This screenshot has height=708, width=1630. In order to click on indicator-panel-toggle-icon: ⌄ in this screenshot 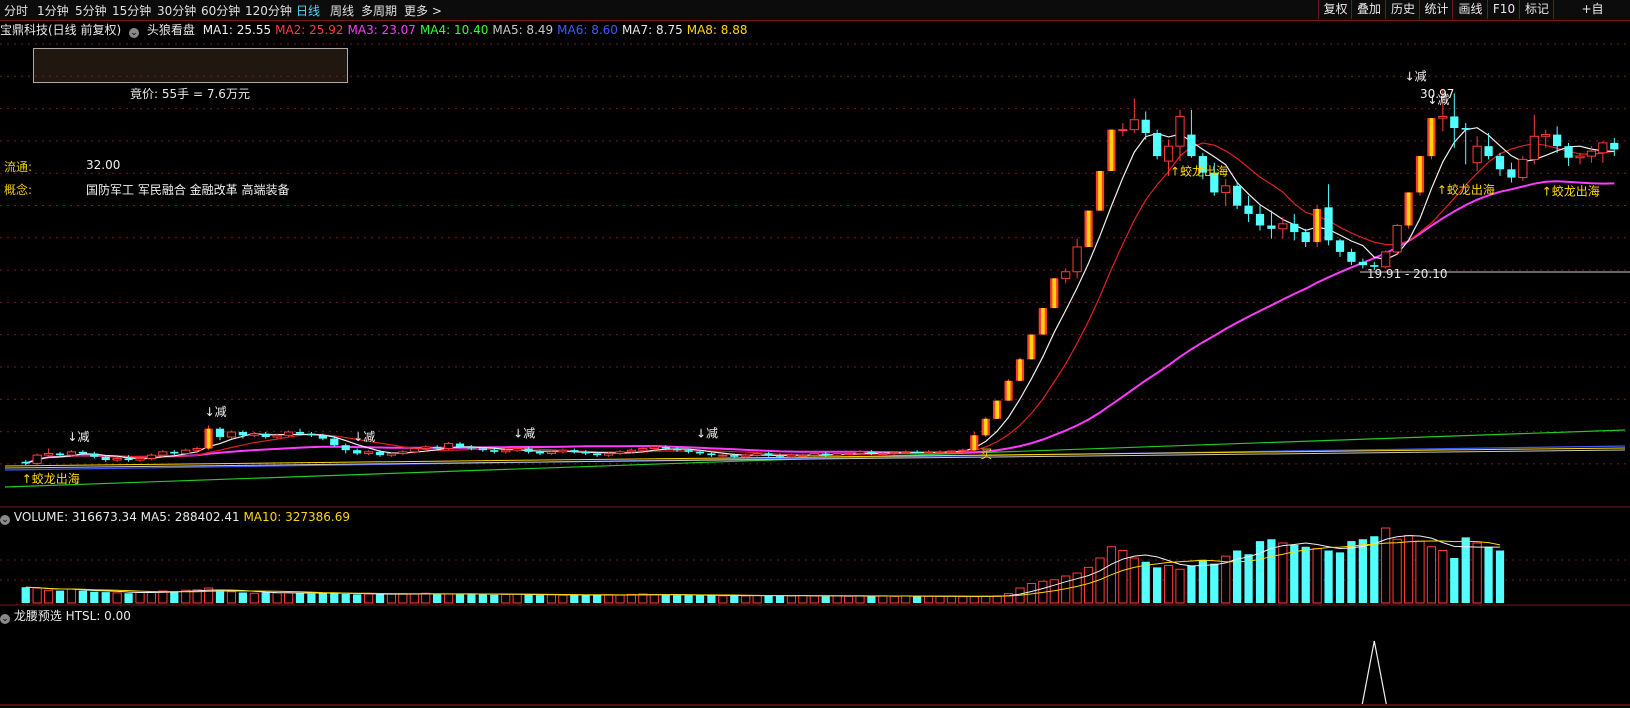, I will do `click(5, 619)`.